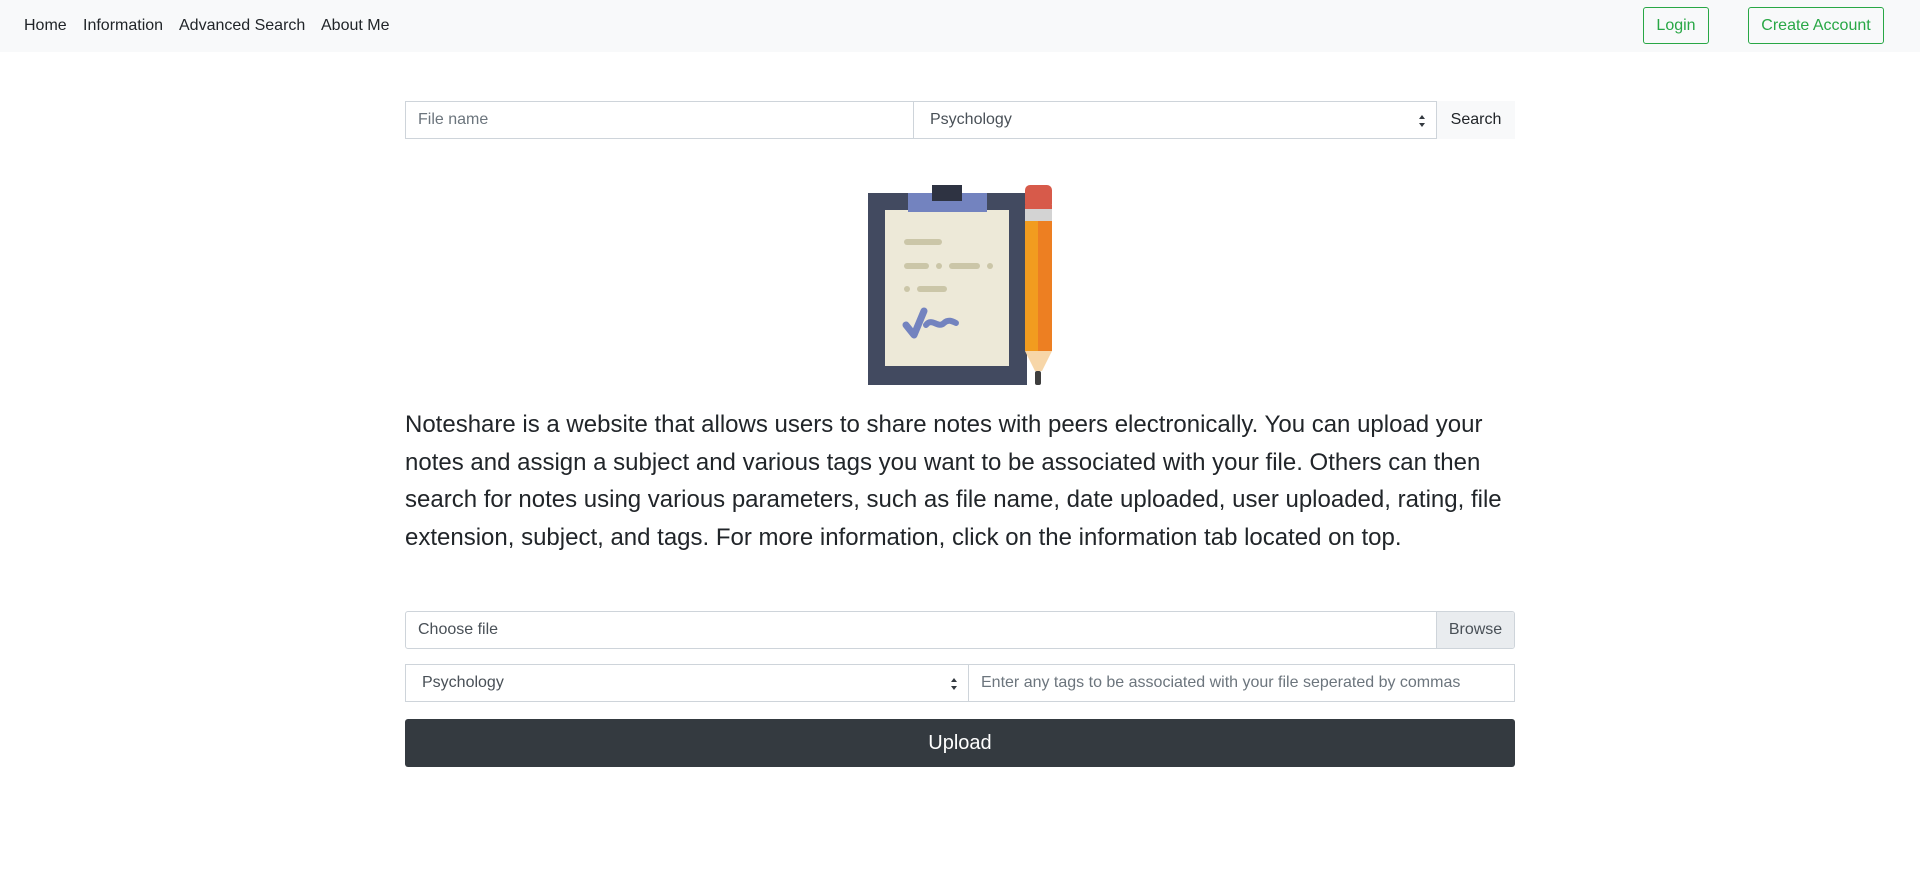 The width and height of the screenshot is (1920, 881). What do you see at coordinates (45, 25) in the screenshot?
I see `nav-home-link: Home` at bounding box center [45, 25].